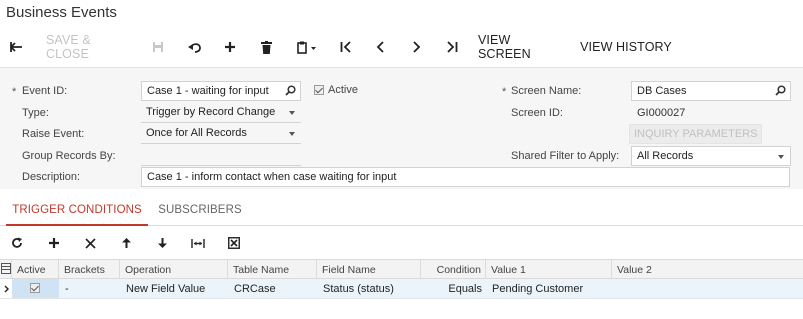 The height and width of the screenshot is (319, 803). I want to click on arrow-down-icon, so click(162, 243).